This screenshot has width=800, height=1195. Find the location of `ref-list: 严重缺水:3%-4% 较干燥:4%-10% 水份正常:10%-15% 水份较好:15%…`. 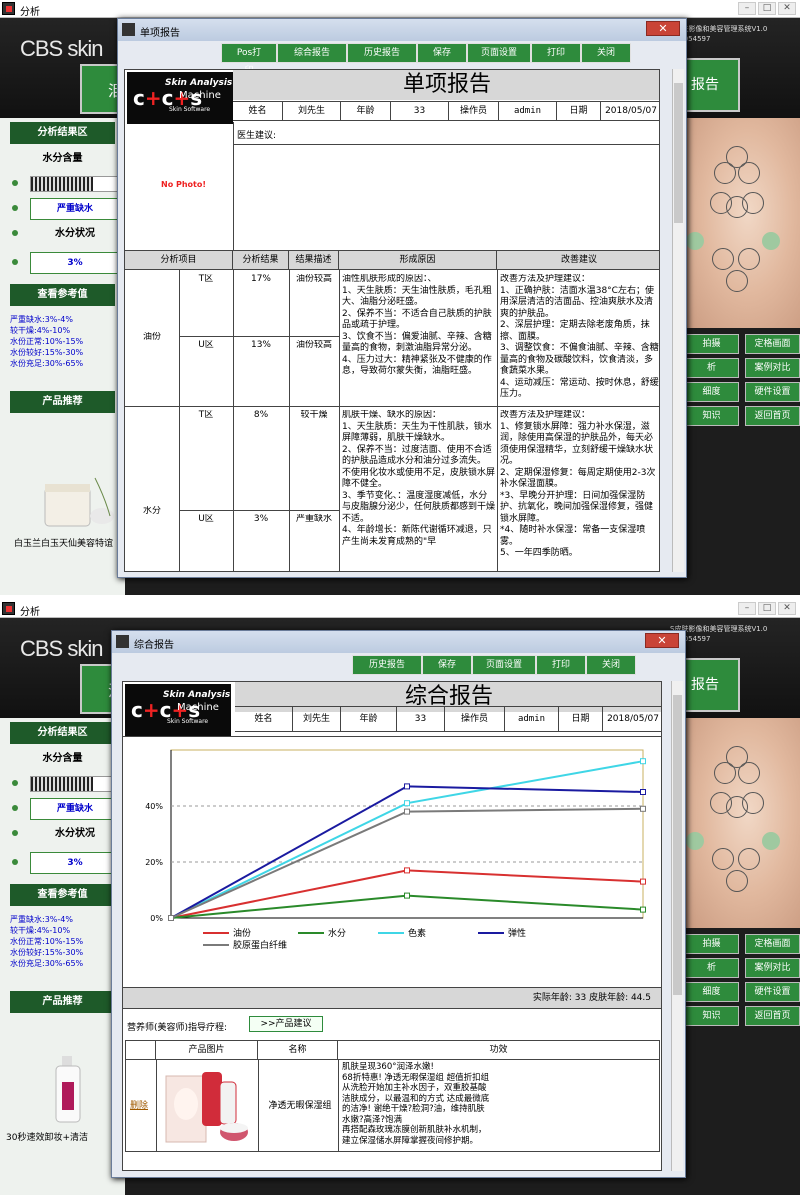

ref-list: 严重缺水:3%-4% 较干燥:4%-10% 水份正常:10%-15% 水份较好:15%… is located at coordinates (47, 941).